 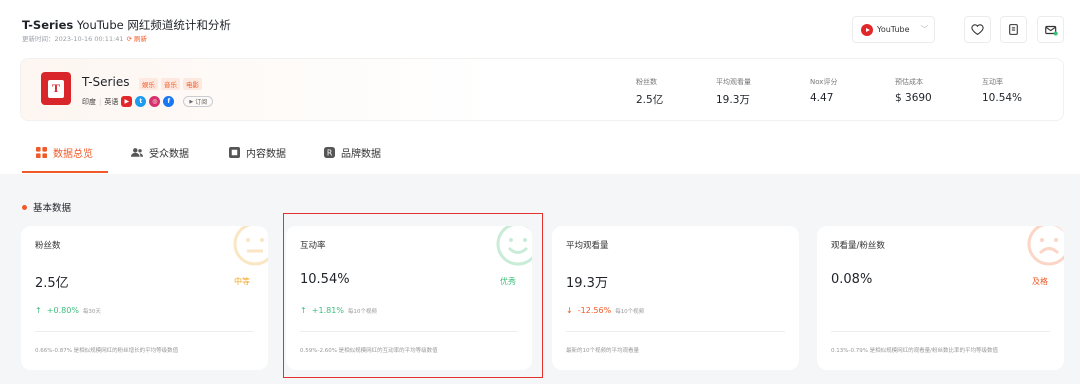 What do you see at coordinates (913, 90) in the screenshot?
I see `stat-estimated-cost: 预估成本 $ 3690` at bounding box center [913, 90].